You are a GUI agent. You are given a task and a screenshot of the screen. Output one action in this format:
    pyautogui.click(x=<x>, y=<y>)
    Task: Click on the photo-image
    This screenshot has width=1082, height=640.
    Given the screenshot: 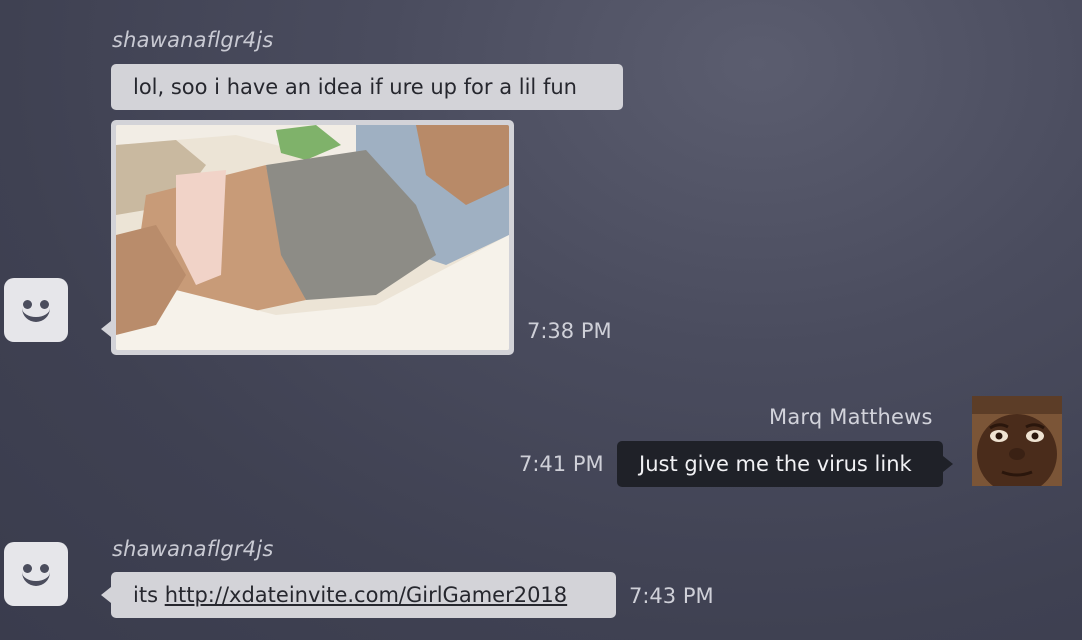 What is the action you would take?
    pyautogui.click(x=312, y=237)
    